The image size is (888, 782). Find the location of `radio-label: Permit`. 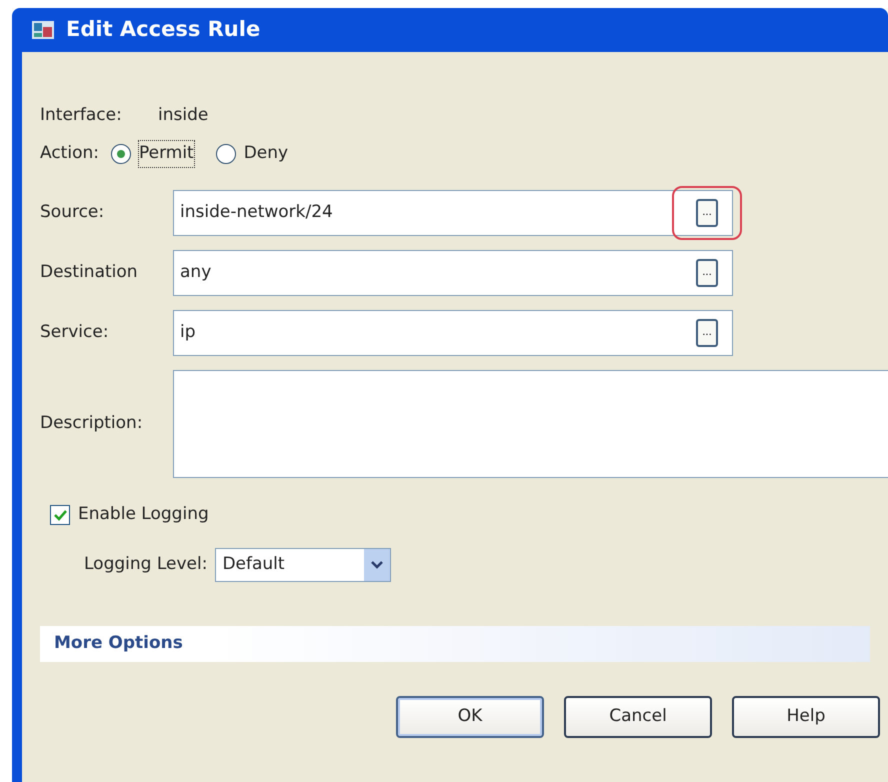

radio-label: Permit is located at coordinates (166, 154).